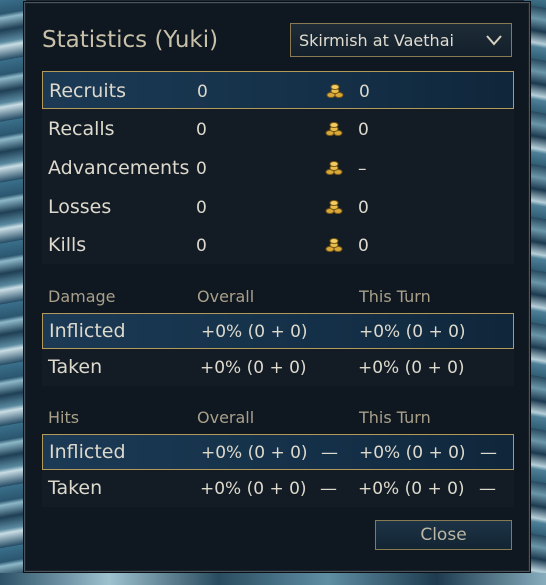 Image resolution: width=546 pixels, height=585 pixels. What do you see at coordinates (67, 245) in the screenshot?
I see `row-label: Kills` at bounding box center [67, 245].